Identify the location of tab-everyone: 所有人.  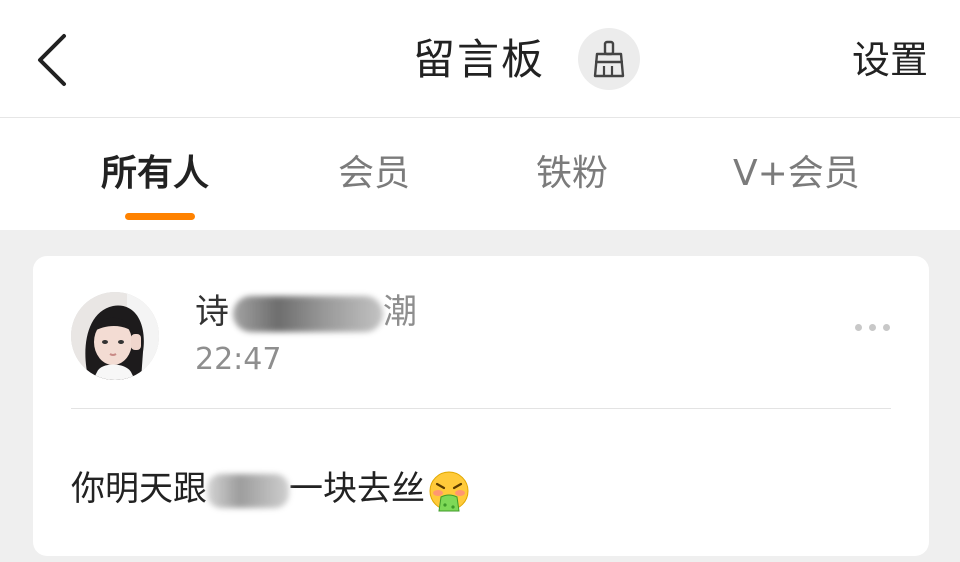
(155, 174).